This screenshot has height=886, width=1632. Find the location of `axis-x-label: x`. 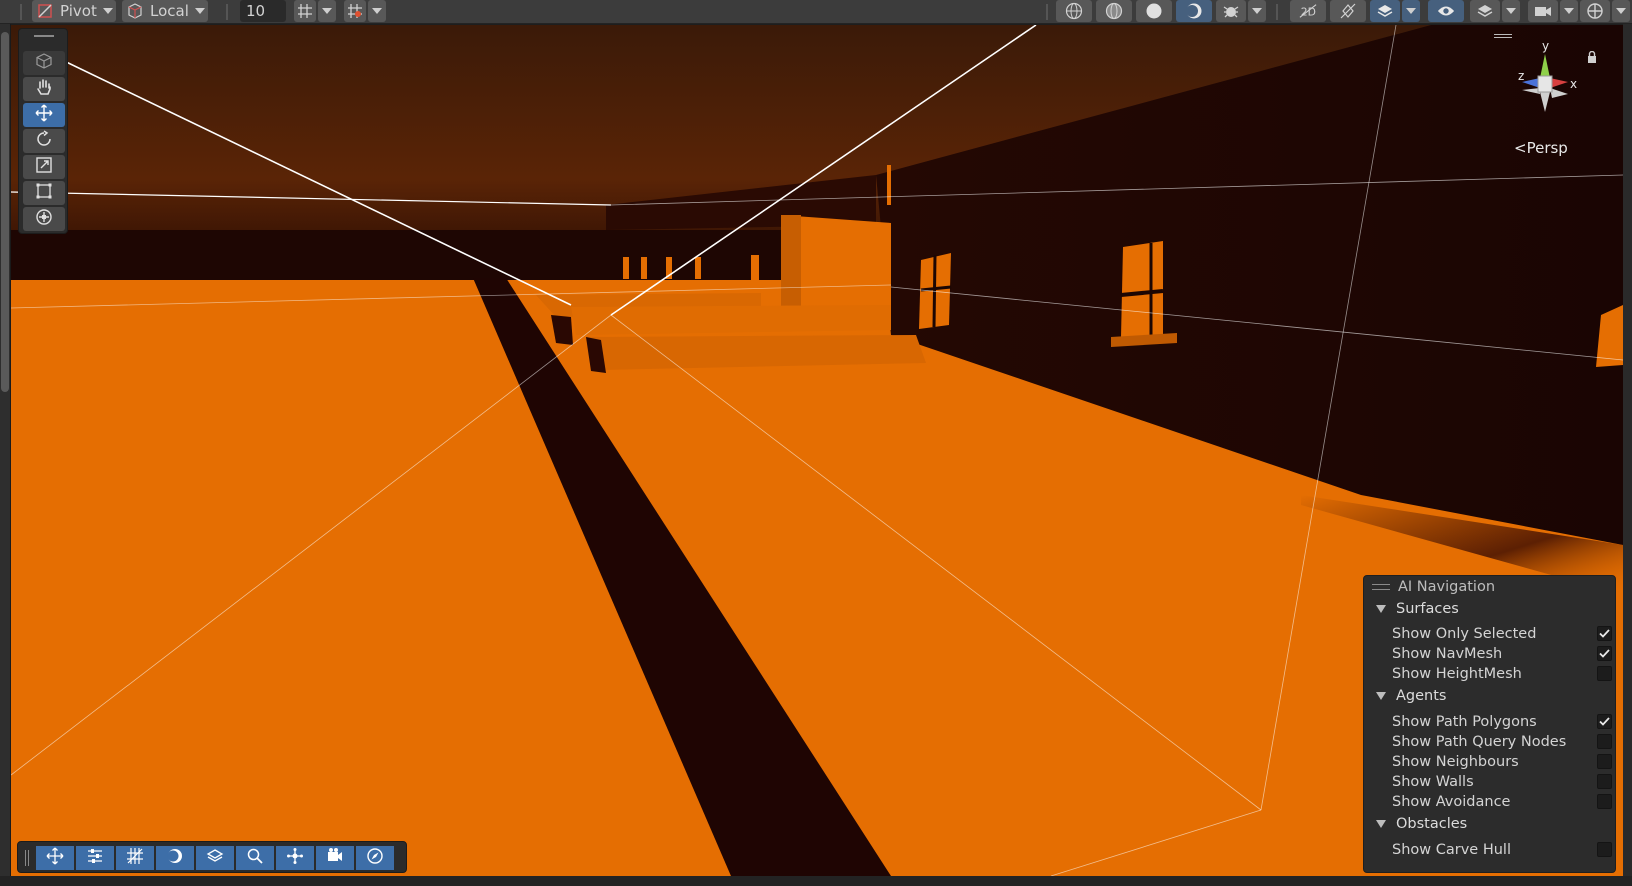

axis-x-label: x is located at coordinates (1573, 84).